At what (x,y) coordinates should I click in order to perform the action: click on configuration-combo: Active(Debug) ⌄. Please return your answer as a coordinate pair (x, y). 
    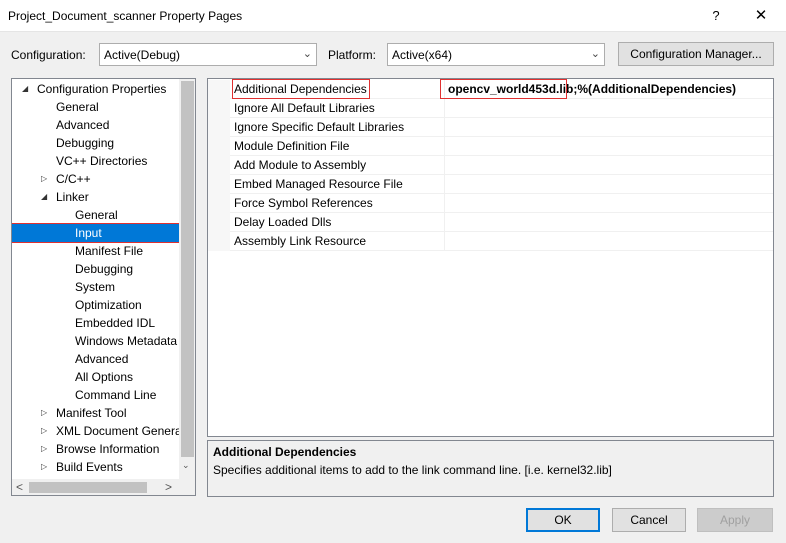
    Looking at the image, I should click on (208, 54).